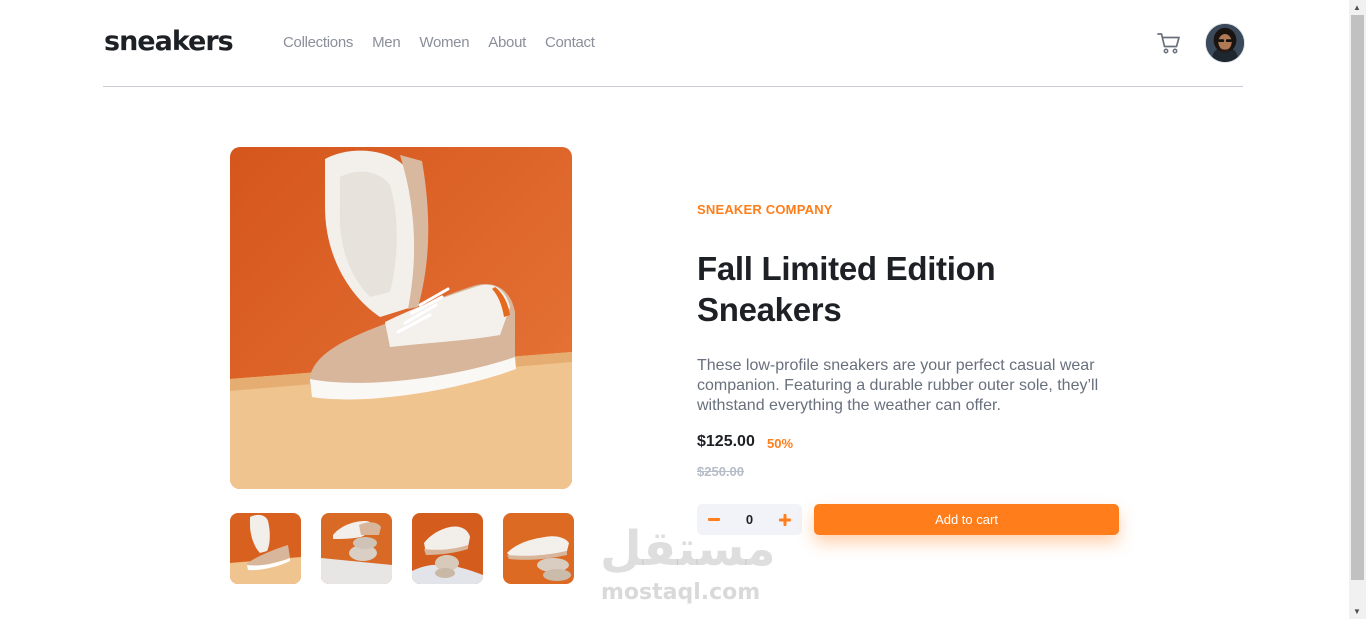 This screenshot has height=619, width=1366. What do you see at coordinates (169, 41) in the screenshot?
I see `site-logo: sneakers` at bounding box center [169, 41].